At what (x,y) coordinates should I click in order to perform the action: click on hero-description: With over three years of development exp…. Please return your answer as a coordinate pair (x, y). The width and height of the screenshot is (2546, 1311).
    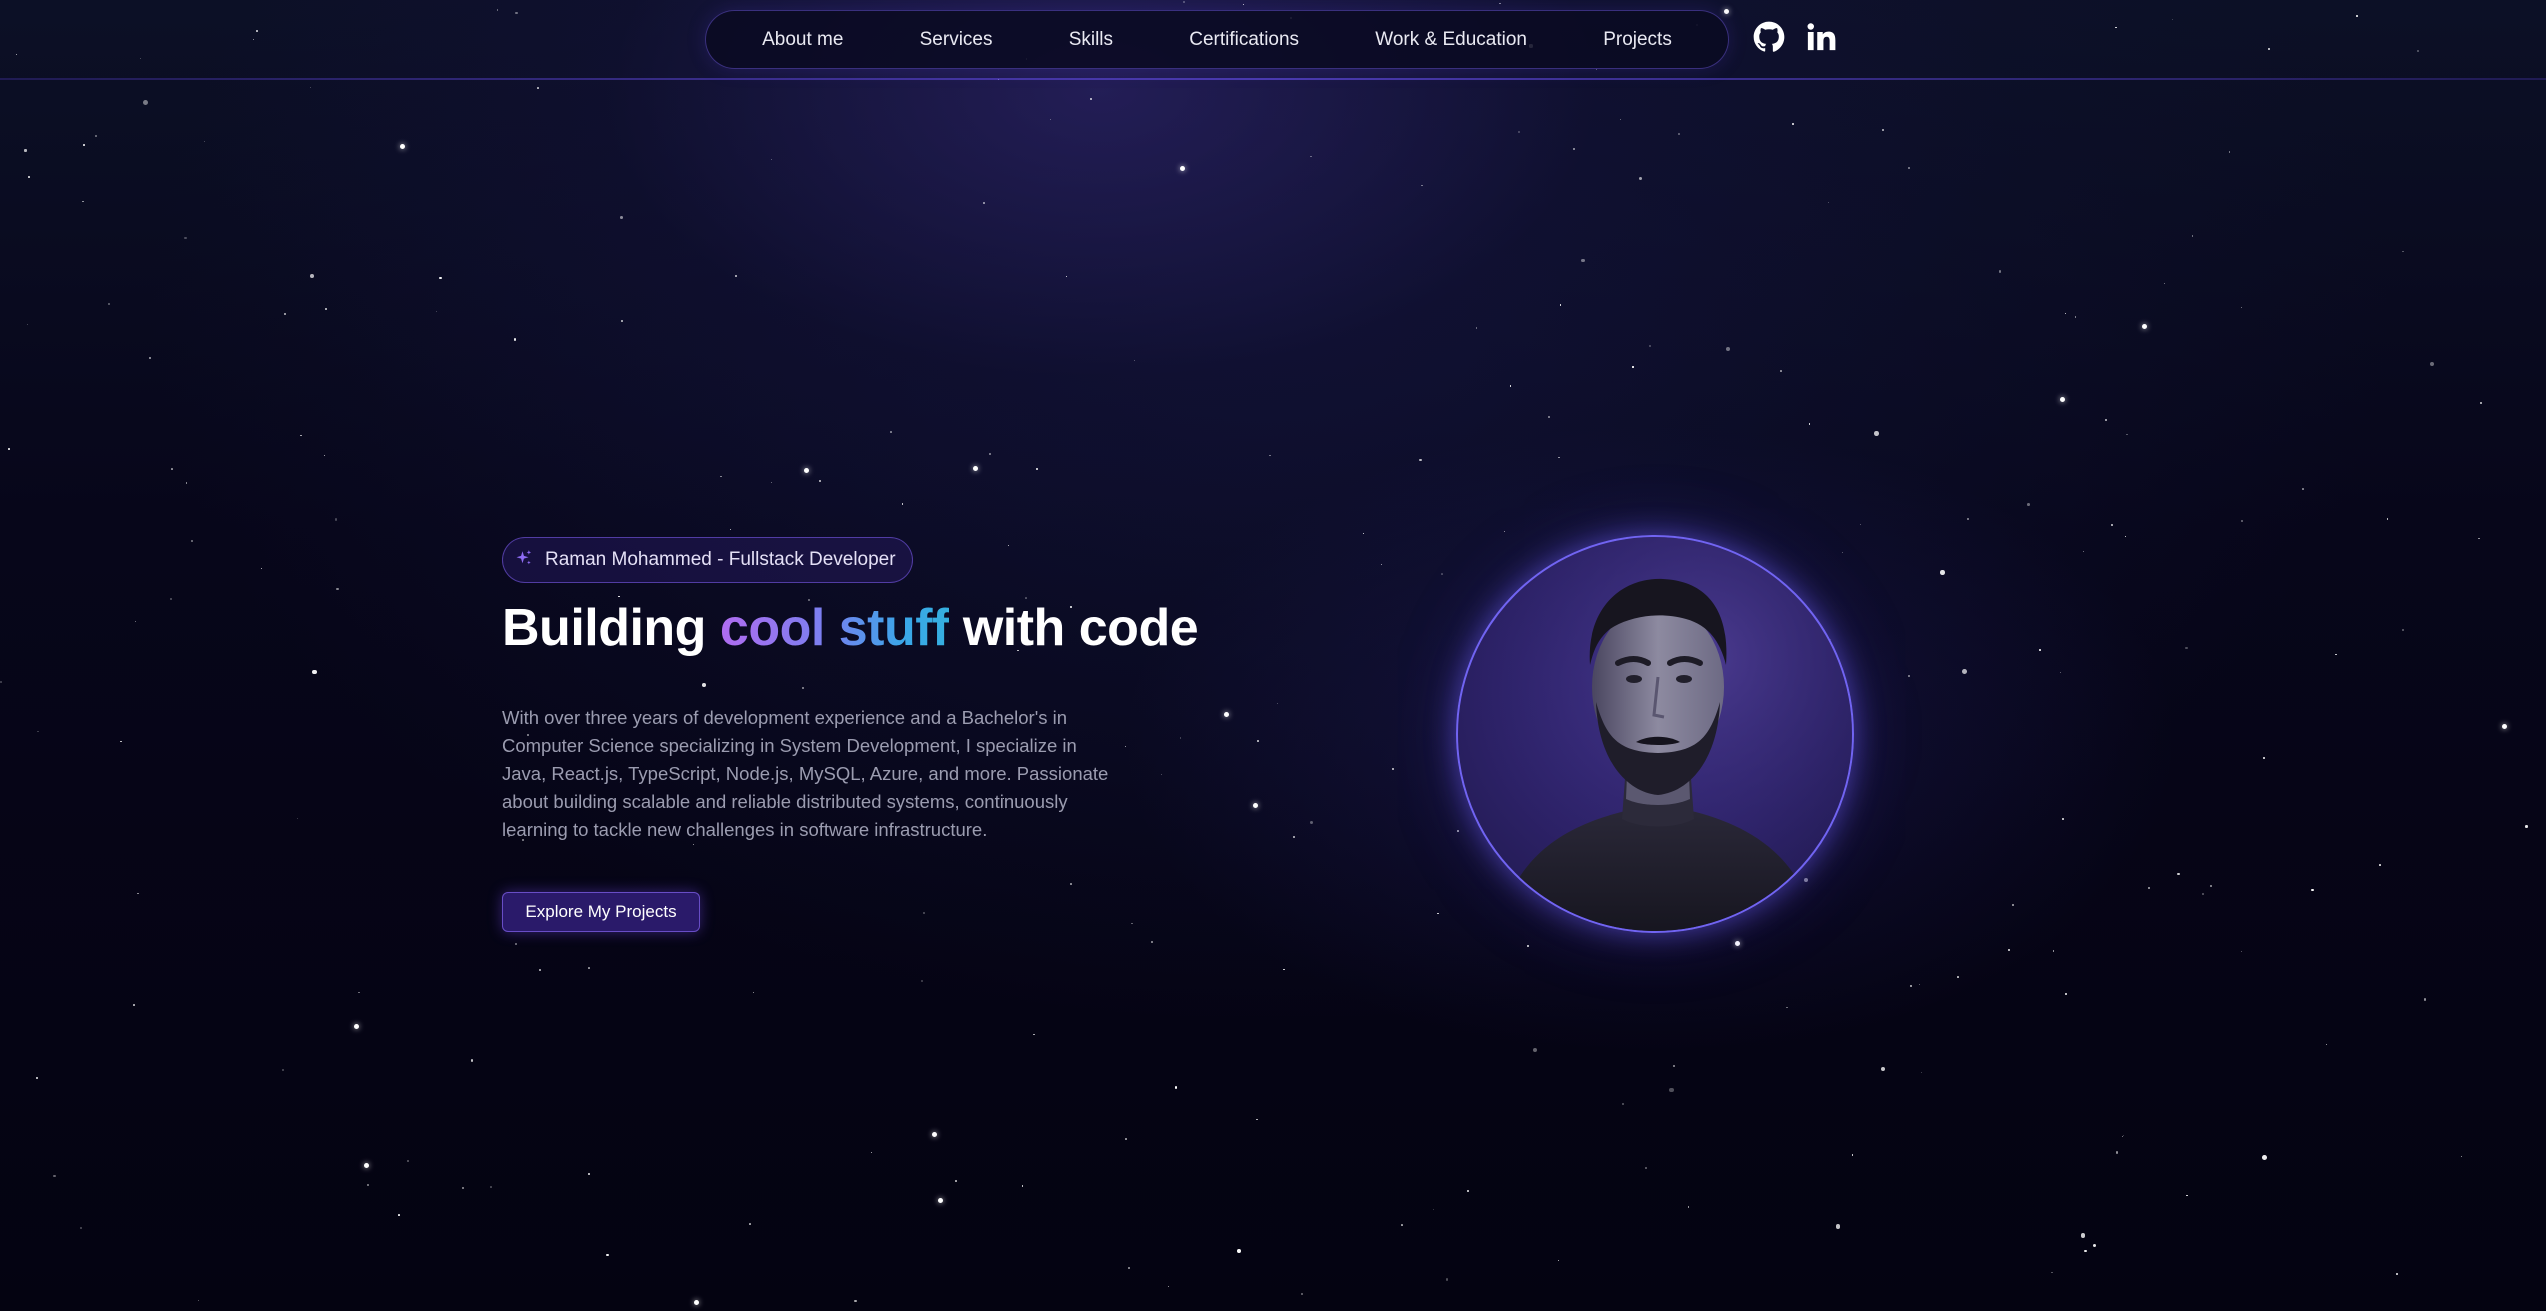
    Looking at the image, I should click on (805, 773).